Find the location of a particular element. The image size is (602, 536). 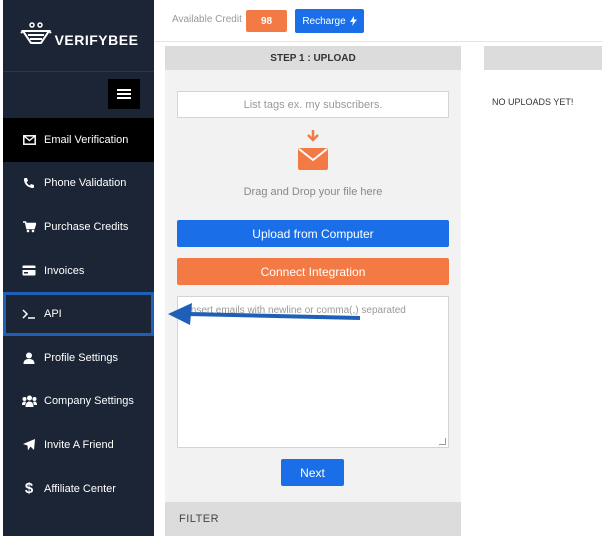

phone-icon is located at coordinates (29, 183).